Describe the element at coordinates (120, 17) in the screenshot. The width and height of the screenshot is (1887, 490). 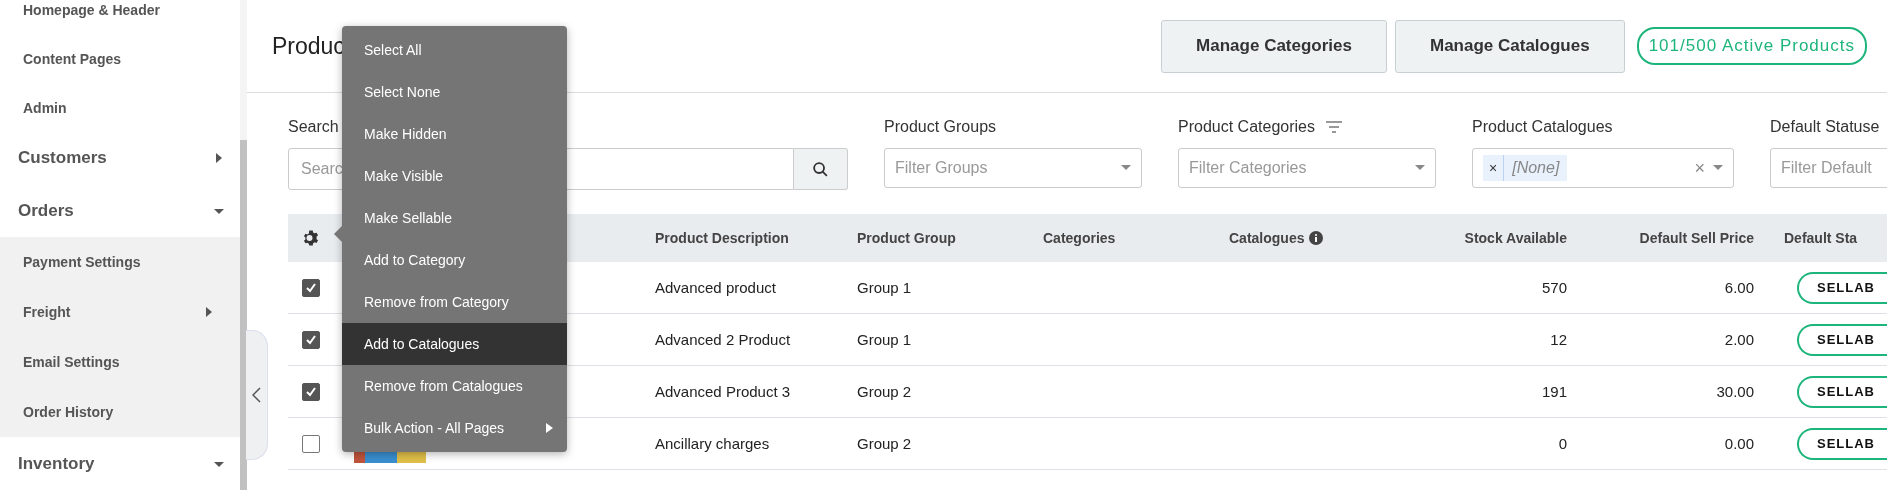
I see `sidebar-item: Homepage & Header` at that location.